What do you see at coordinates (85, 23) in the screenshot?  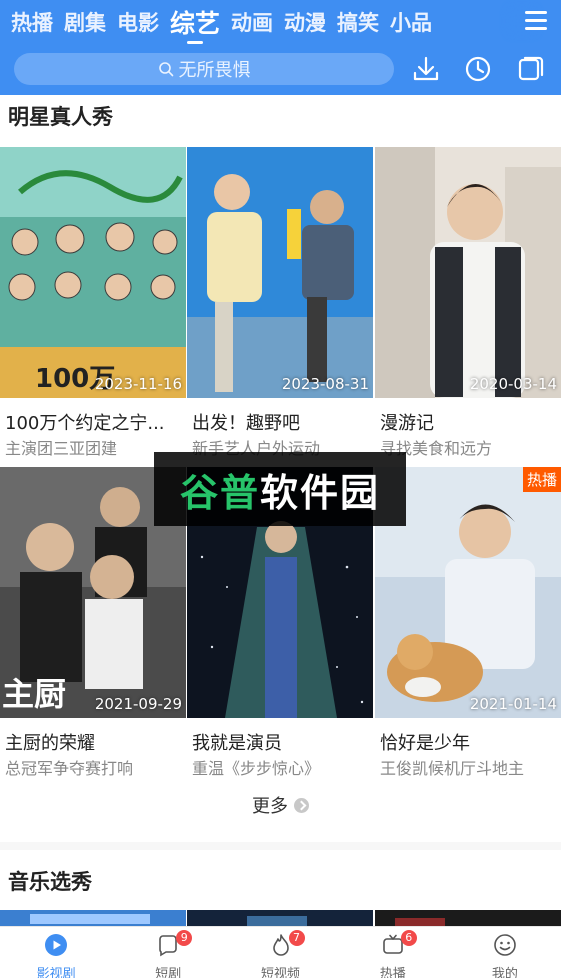 I see `tab-series: 剧集` at bounding box center [85, 23].